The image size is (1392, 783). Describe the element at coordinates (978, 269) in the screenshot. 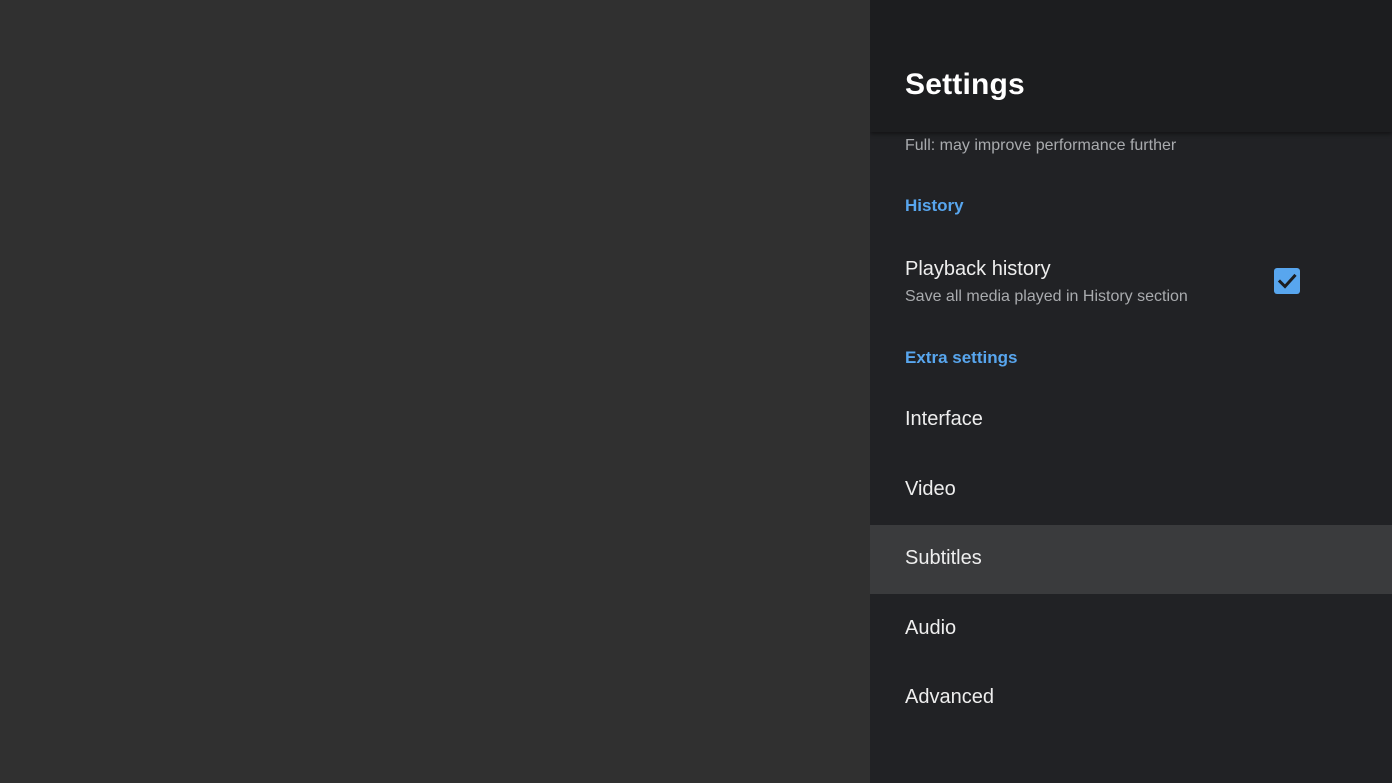

I see `playback-history-title: Playback history` at that location.